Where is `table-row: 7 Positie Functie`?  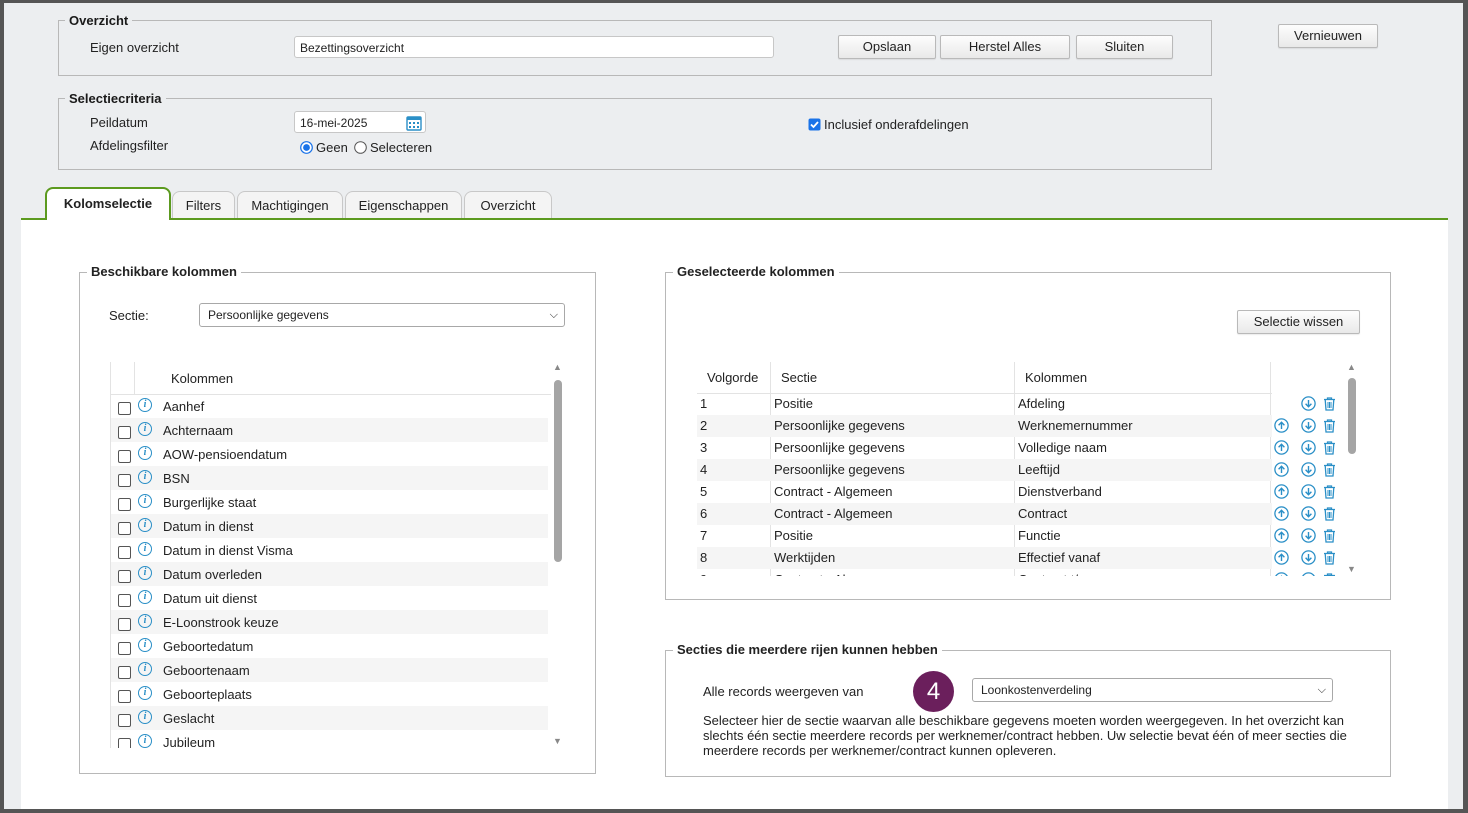 table-row: 7 Positie Functie is located at coordinates (1016, 536).